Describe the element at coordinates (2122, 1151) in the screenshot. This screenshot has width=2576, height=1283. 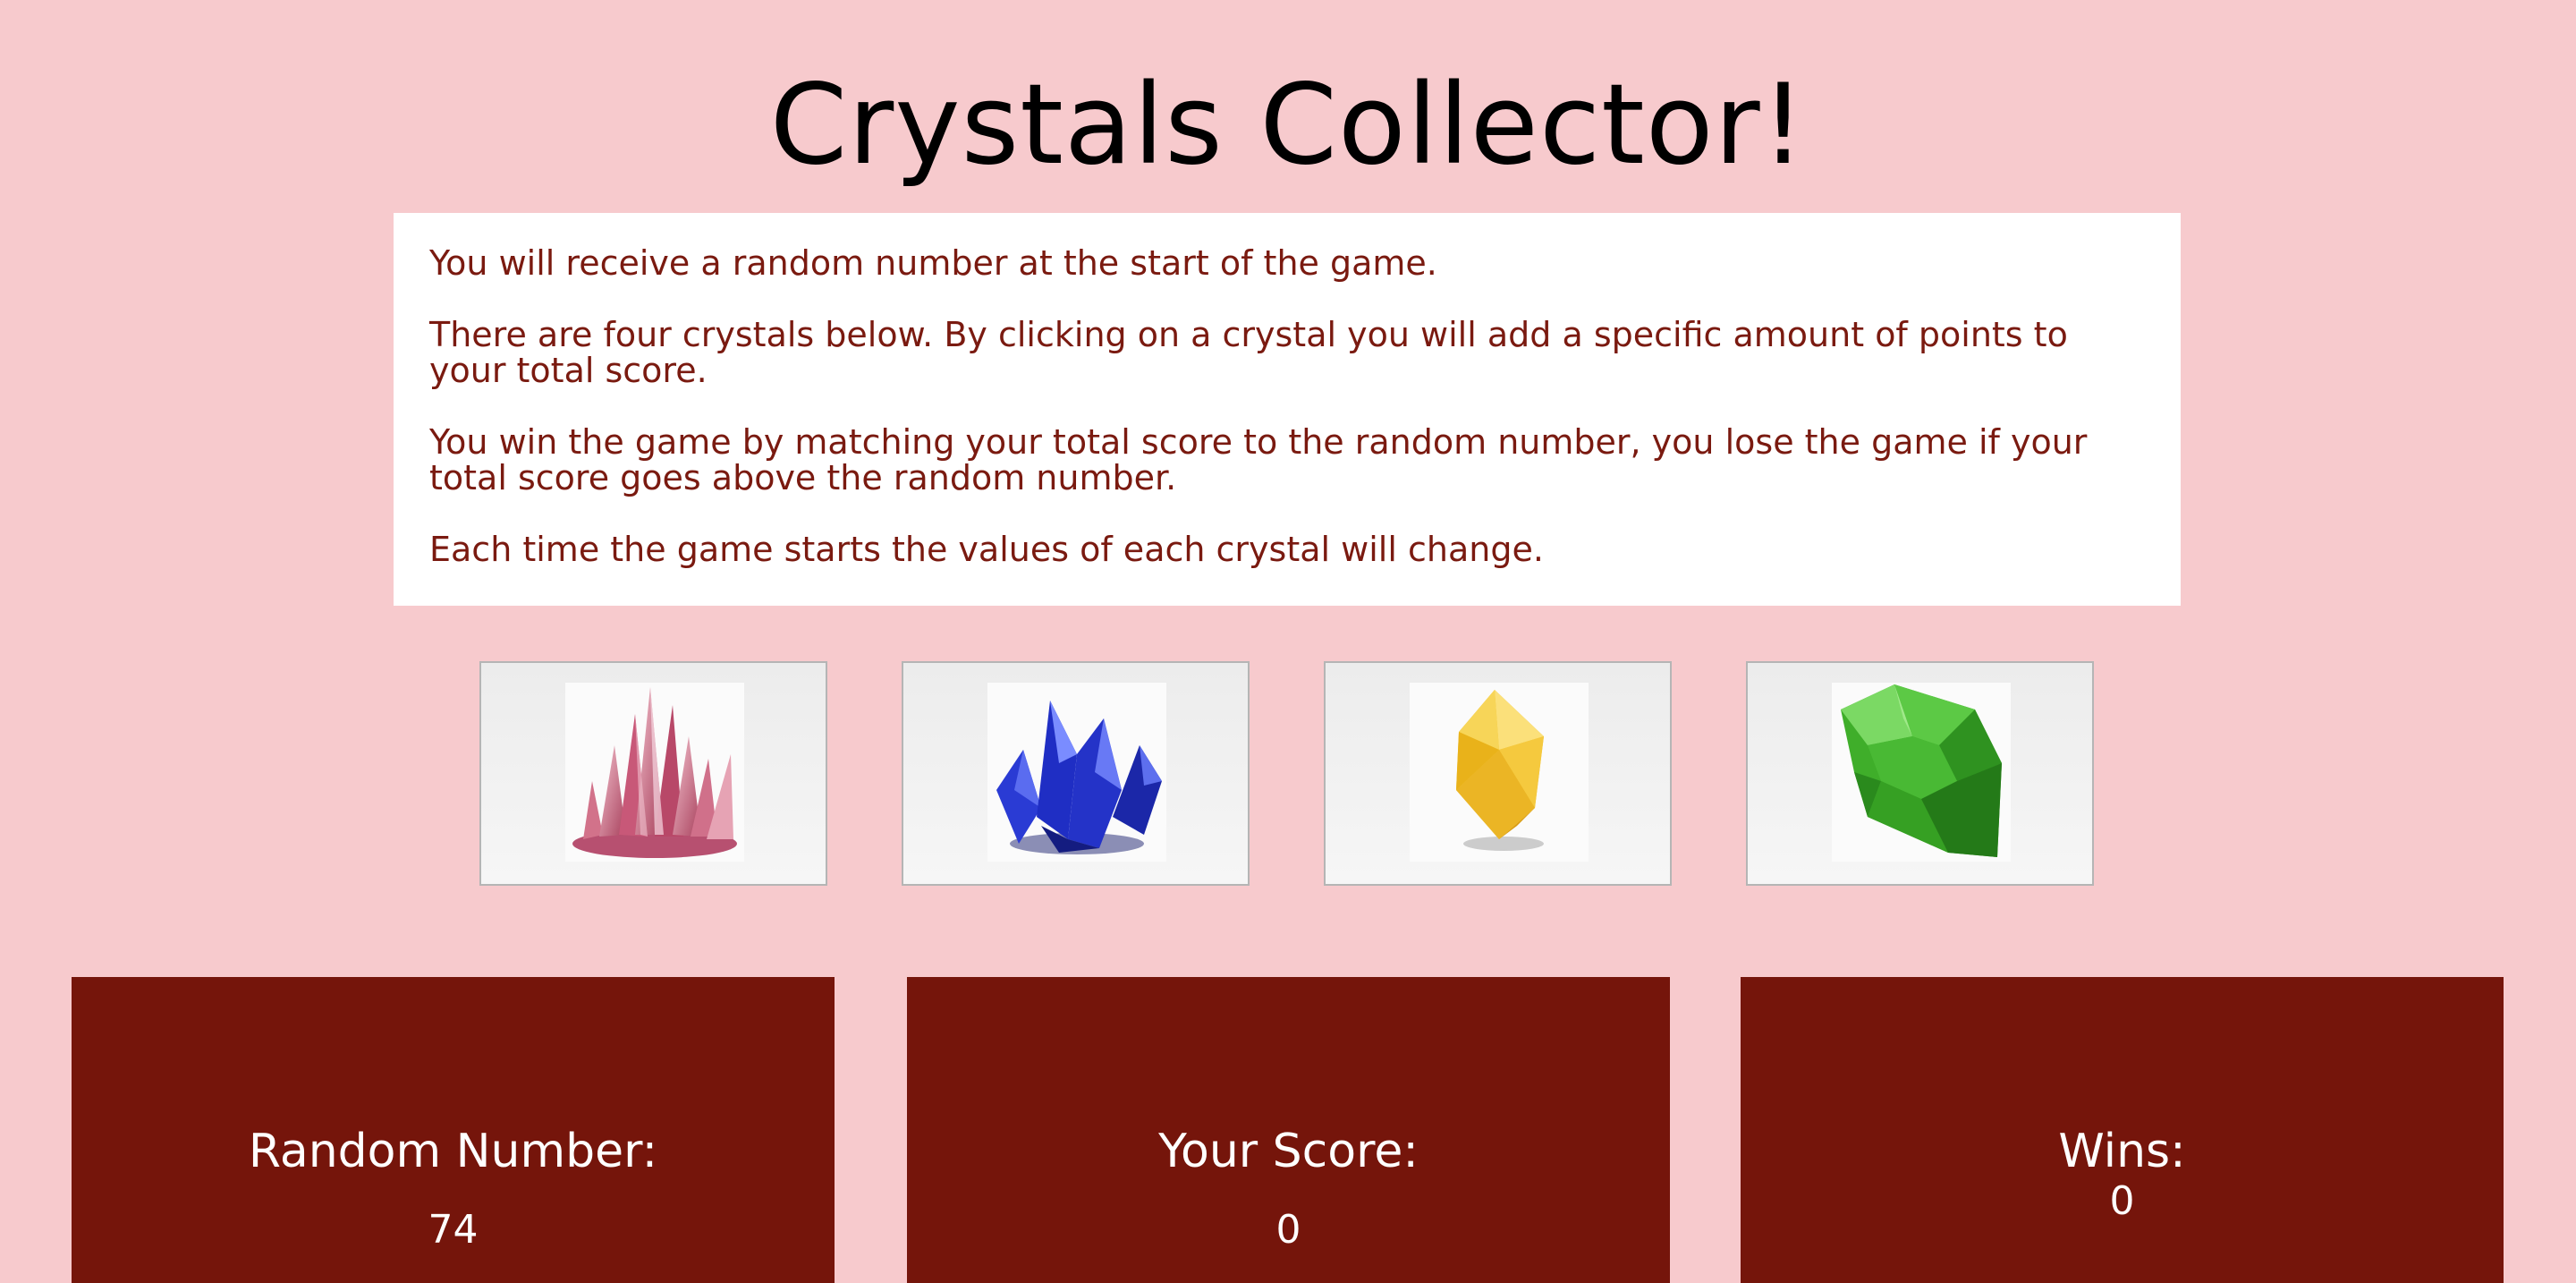
I see `wins-label: Wins:` at that location.